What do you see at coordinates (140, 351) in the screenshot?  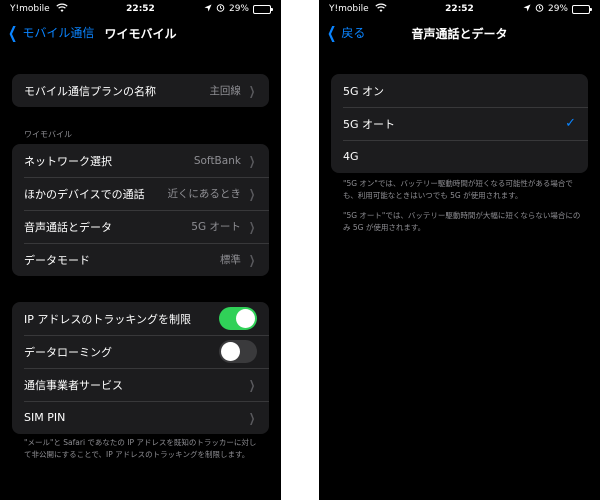 I see `data-roaming-row: データローミング` at bounding box center [140, 351].